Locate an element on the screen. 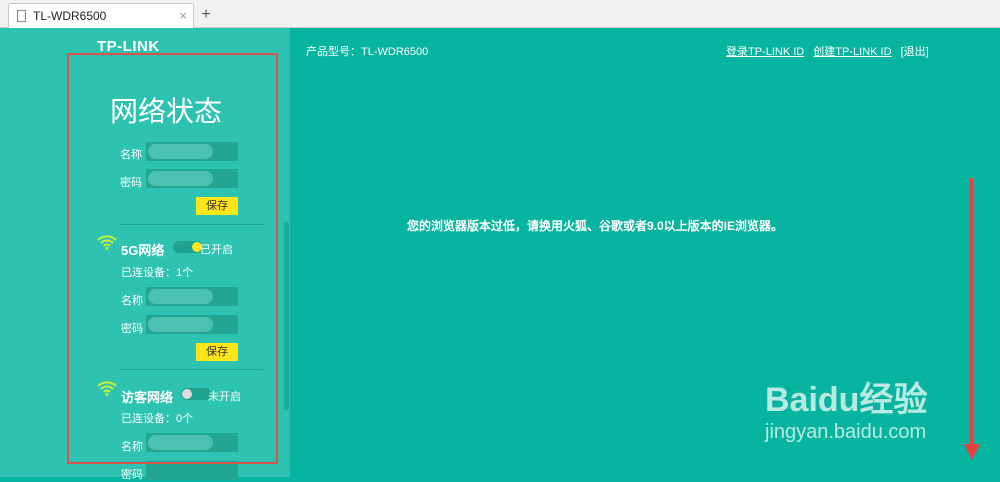 The height and width of the screenshot is (482, 1000). browser-warning: 您的浏览器版本过低，请换用火狐、谷歌或者9.0以上版本的IE浏览器。 is located at coordinates (595, 226).